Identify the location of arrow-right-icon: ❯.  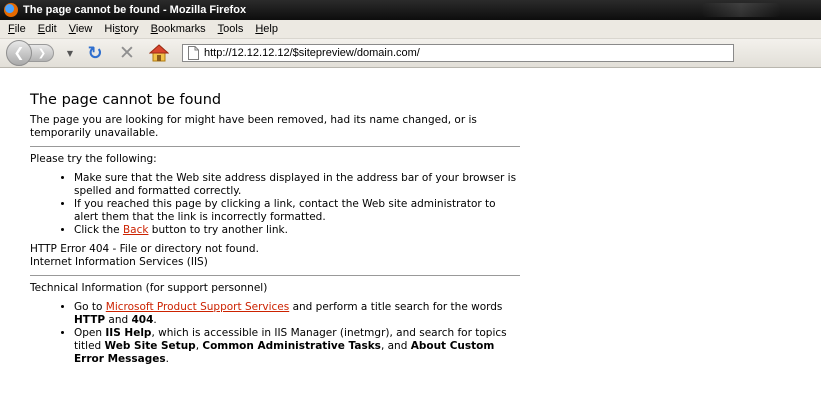
(42, 53).